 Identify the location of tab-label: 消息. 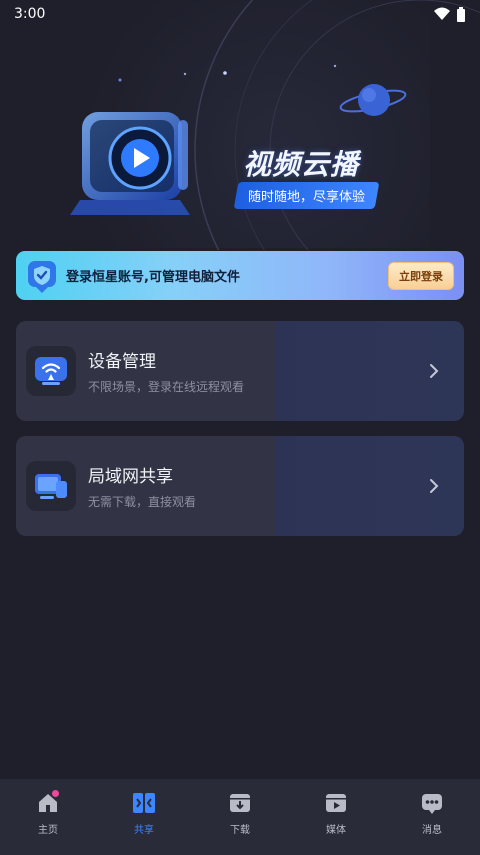
(432, 830).